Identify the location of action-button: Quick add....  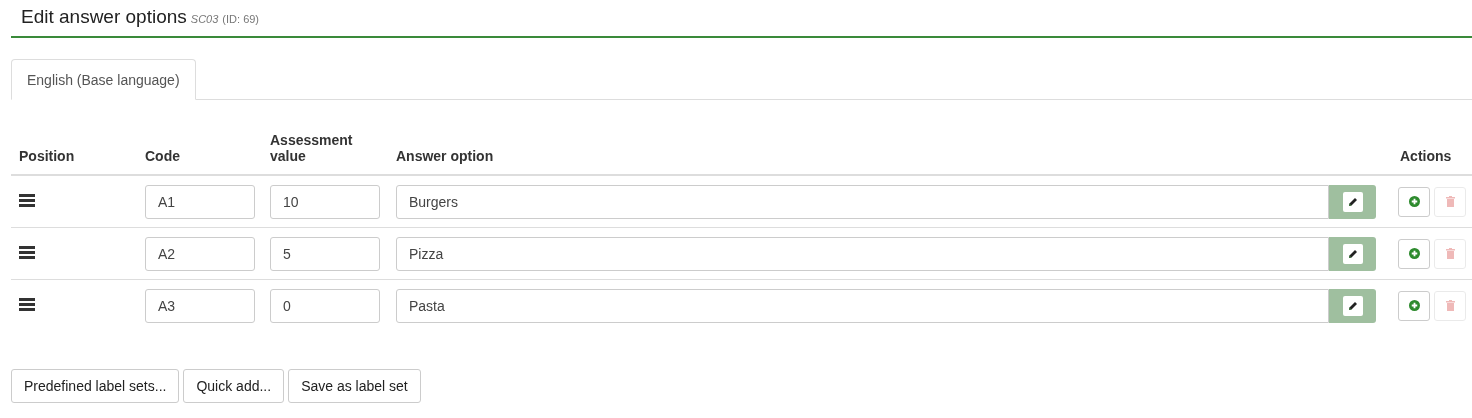
(234, 386).